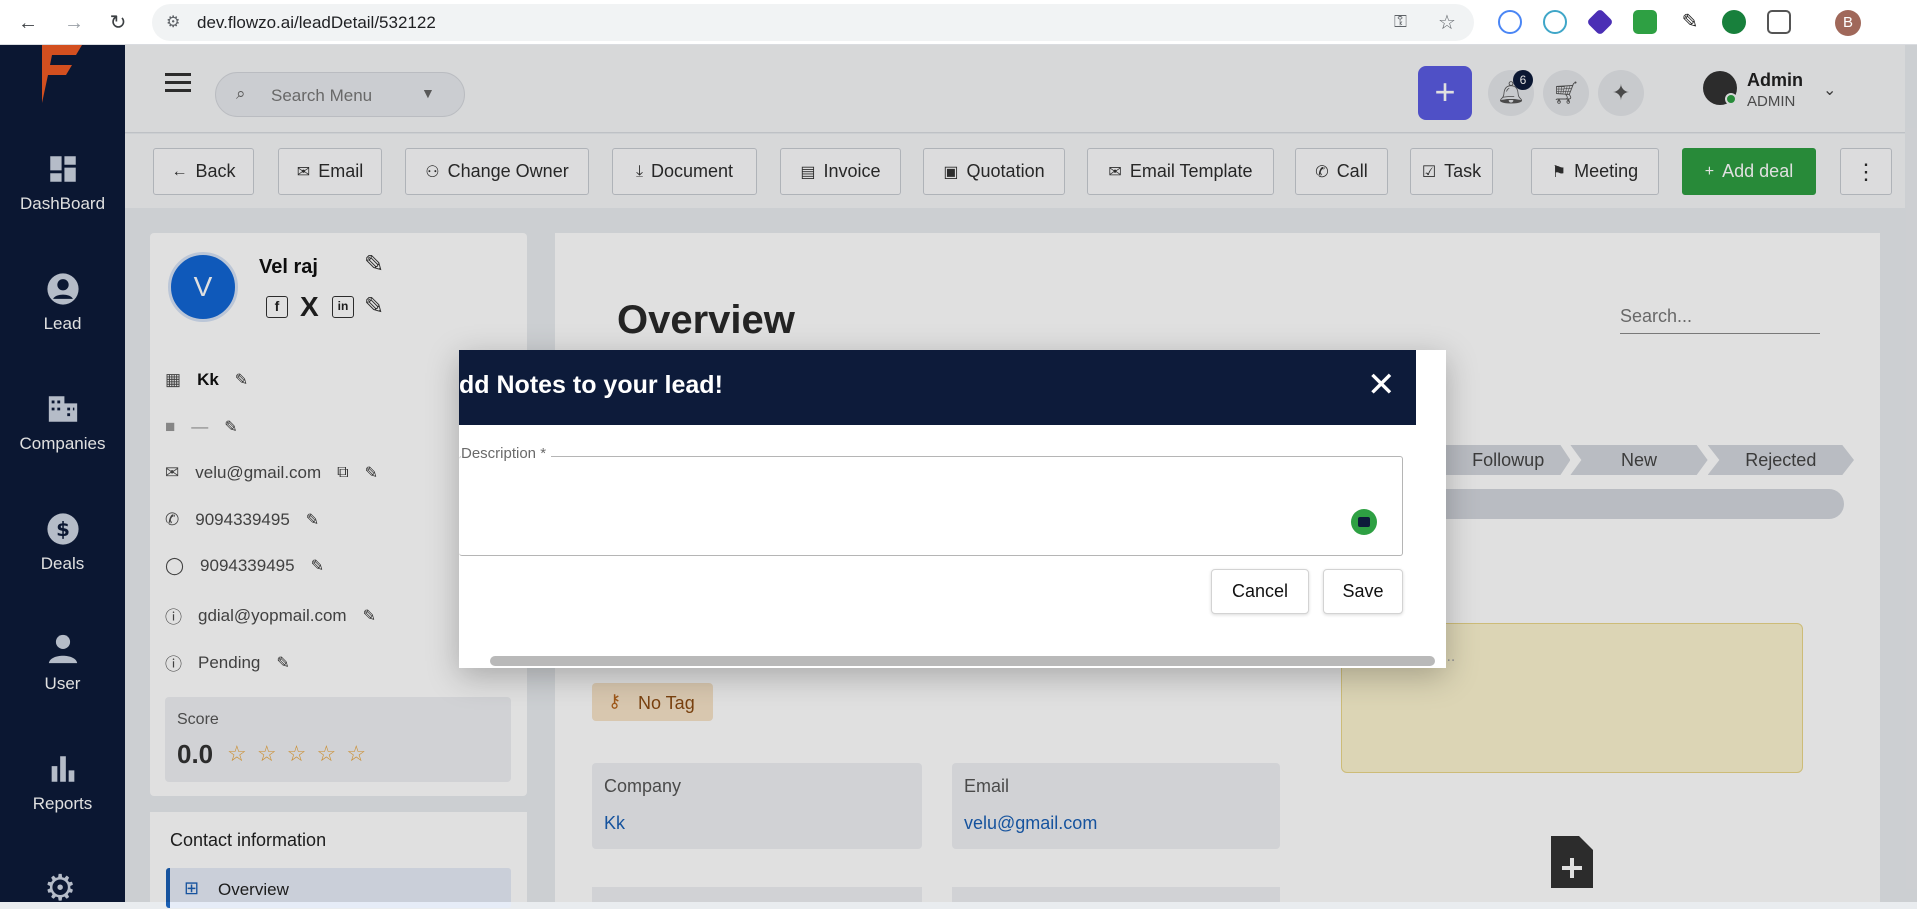 Image resolution: width=1917 pixels, height=909 pixels. What do you see at coordinates (173, 22) in the screenshot?
I see `site-settings-icon: ⚙` at bounding box center [173, 22].